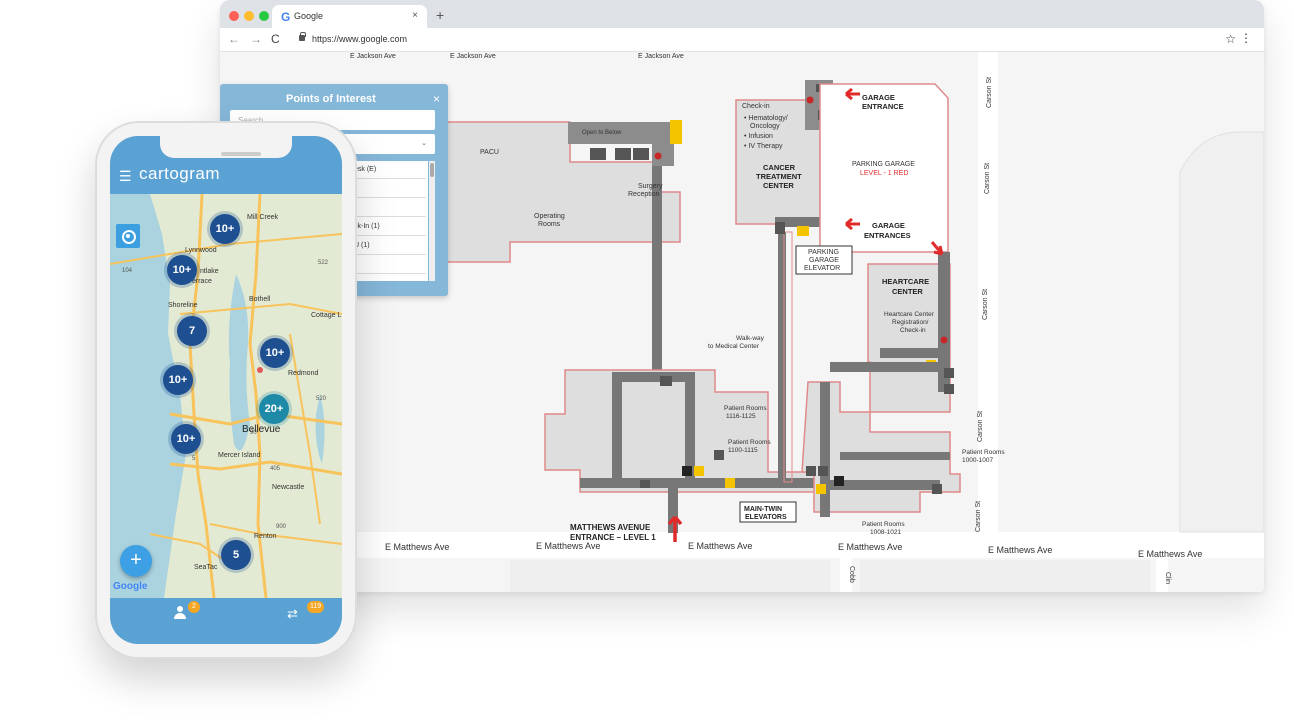  What do you see at coordinates (884, 173) in the screenshot?
I see `parking-level-label: LEVEL - 1 RED` at bounding box center [884, 173].